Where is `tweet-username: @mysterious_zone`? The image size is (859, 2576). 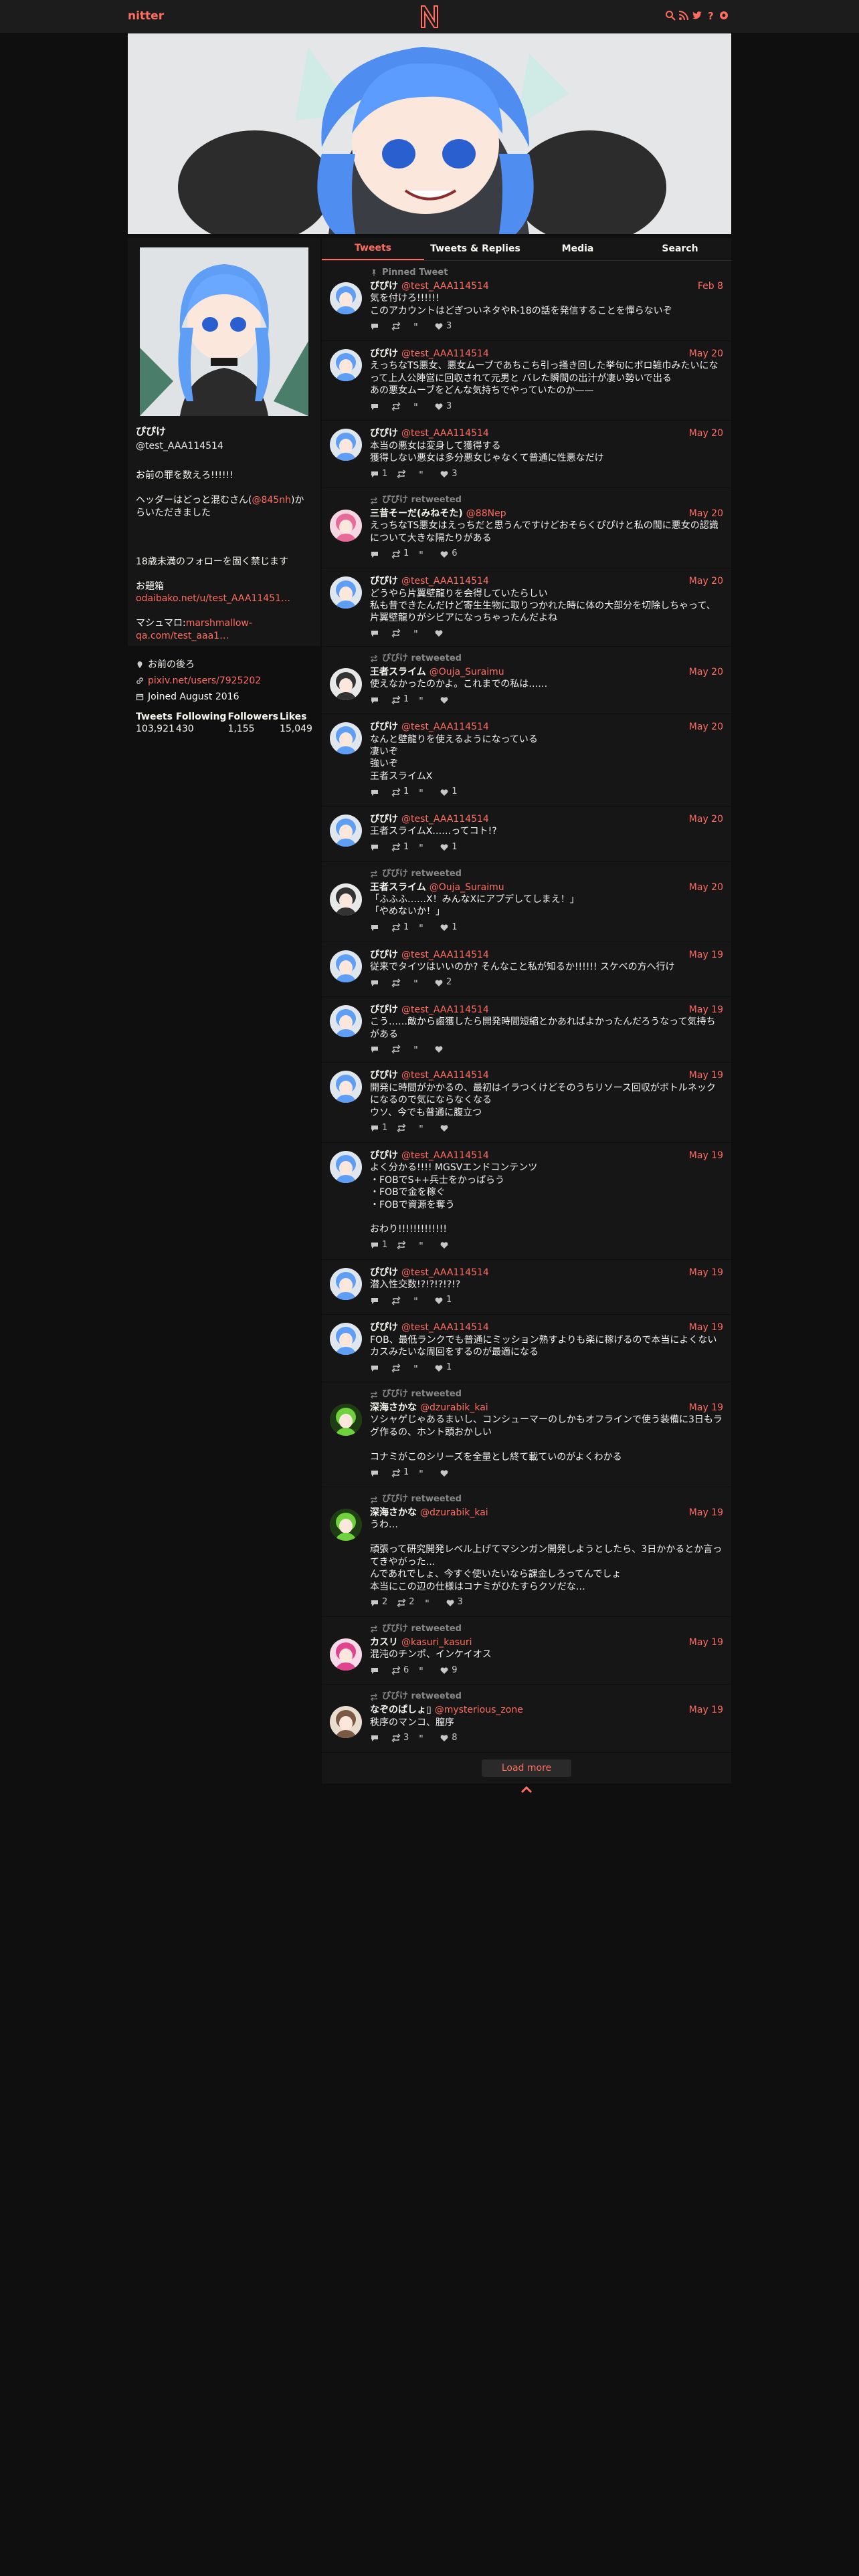
tweet-username: @mysterious_zone is located at coordinates (479, 1710).